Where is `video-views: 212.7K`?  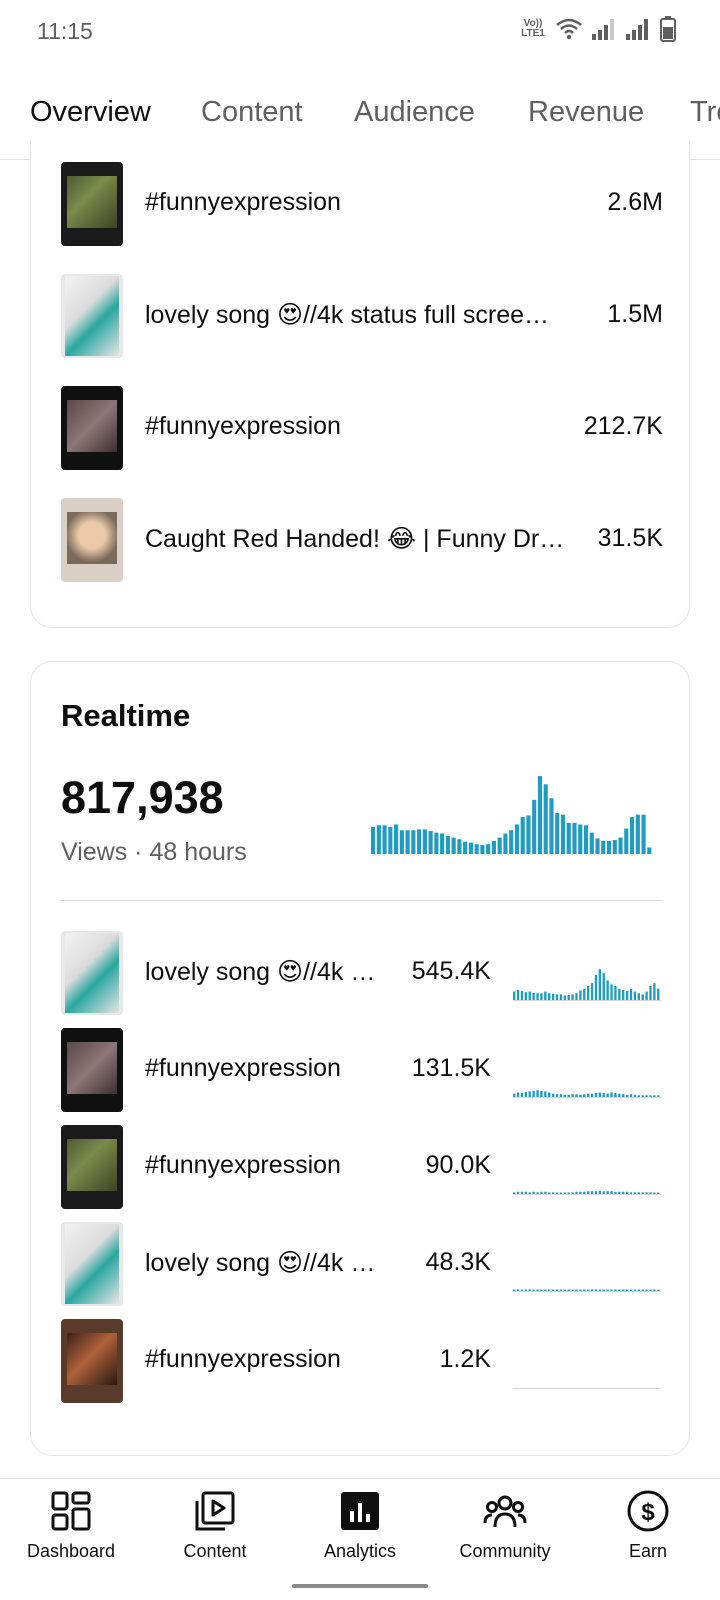
video-views: 212.7K is located at coordinates (623, 426).